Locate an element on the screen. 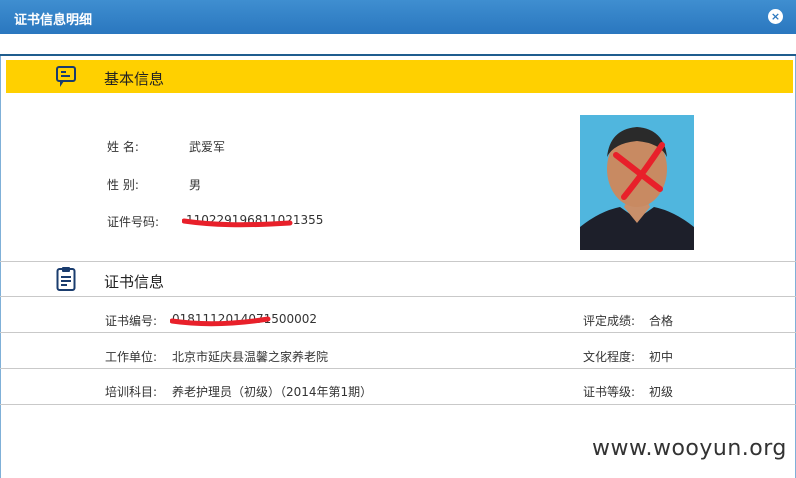 The image size is (796, 478). cert-level-value: 初级 is located at coordinates (661, 392).